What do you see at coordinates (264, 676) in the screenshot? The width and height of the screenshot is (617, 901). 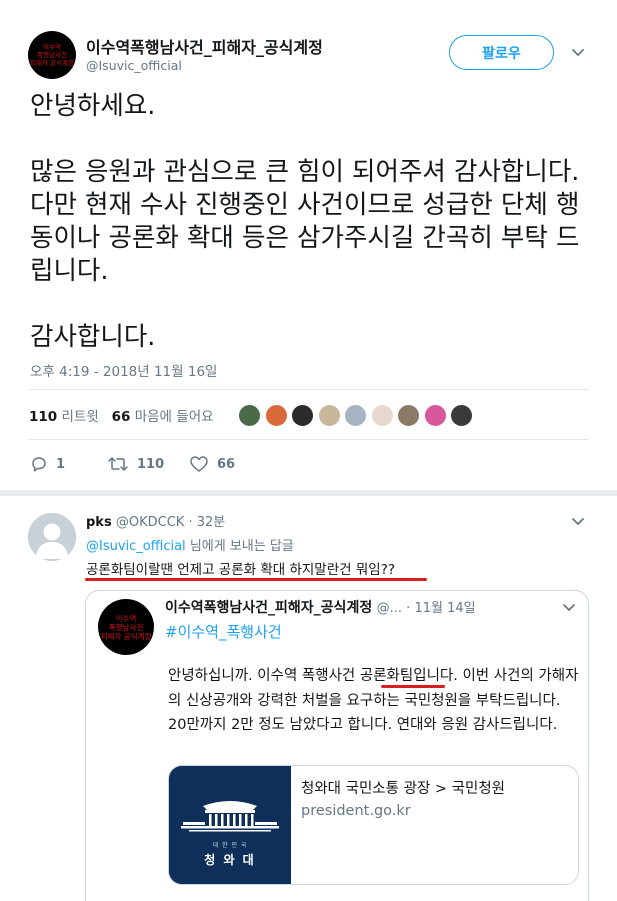 I see `quoted-text-before: 안녕하십니까. 이수역 폭행사건` at bounding box center [264, 676].